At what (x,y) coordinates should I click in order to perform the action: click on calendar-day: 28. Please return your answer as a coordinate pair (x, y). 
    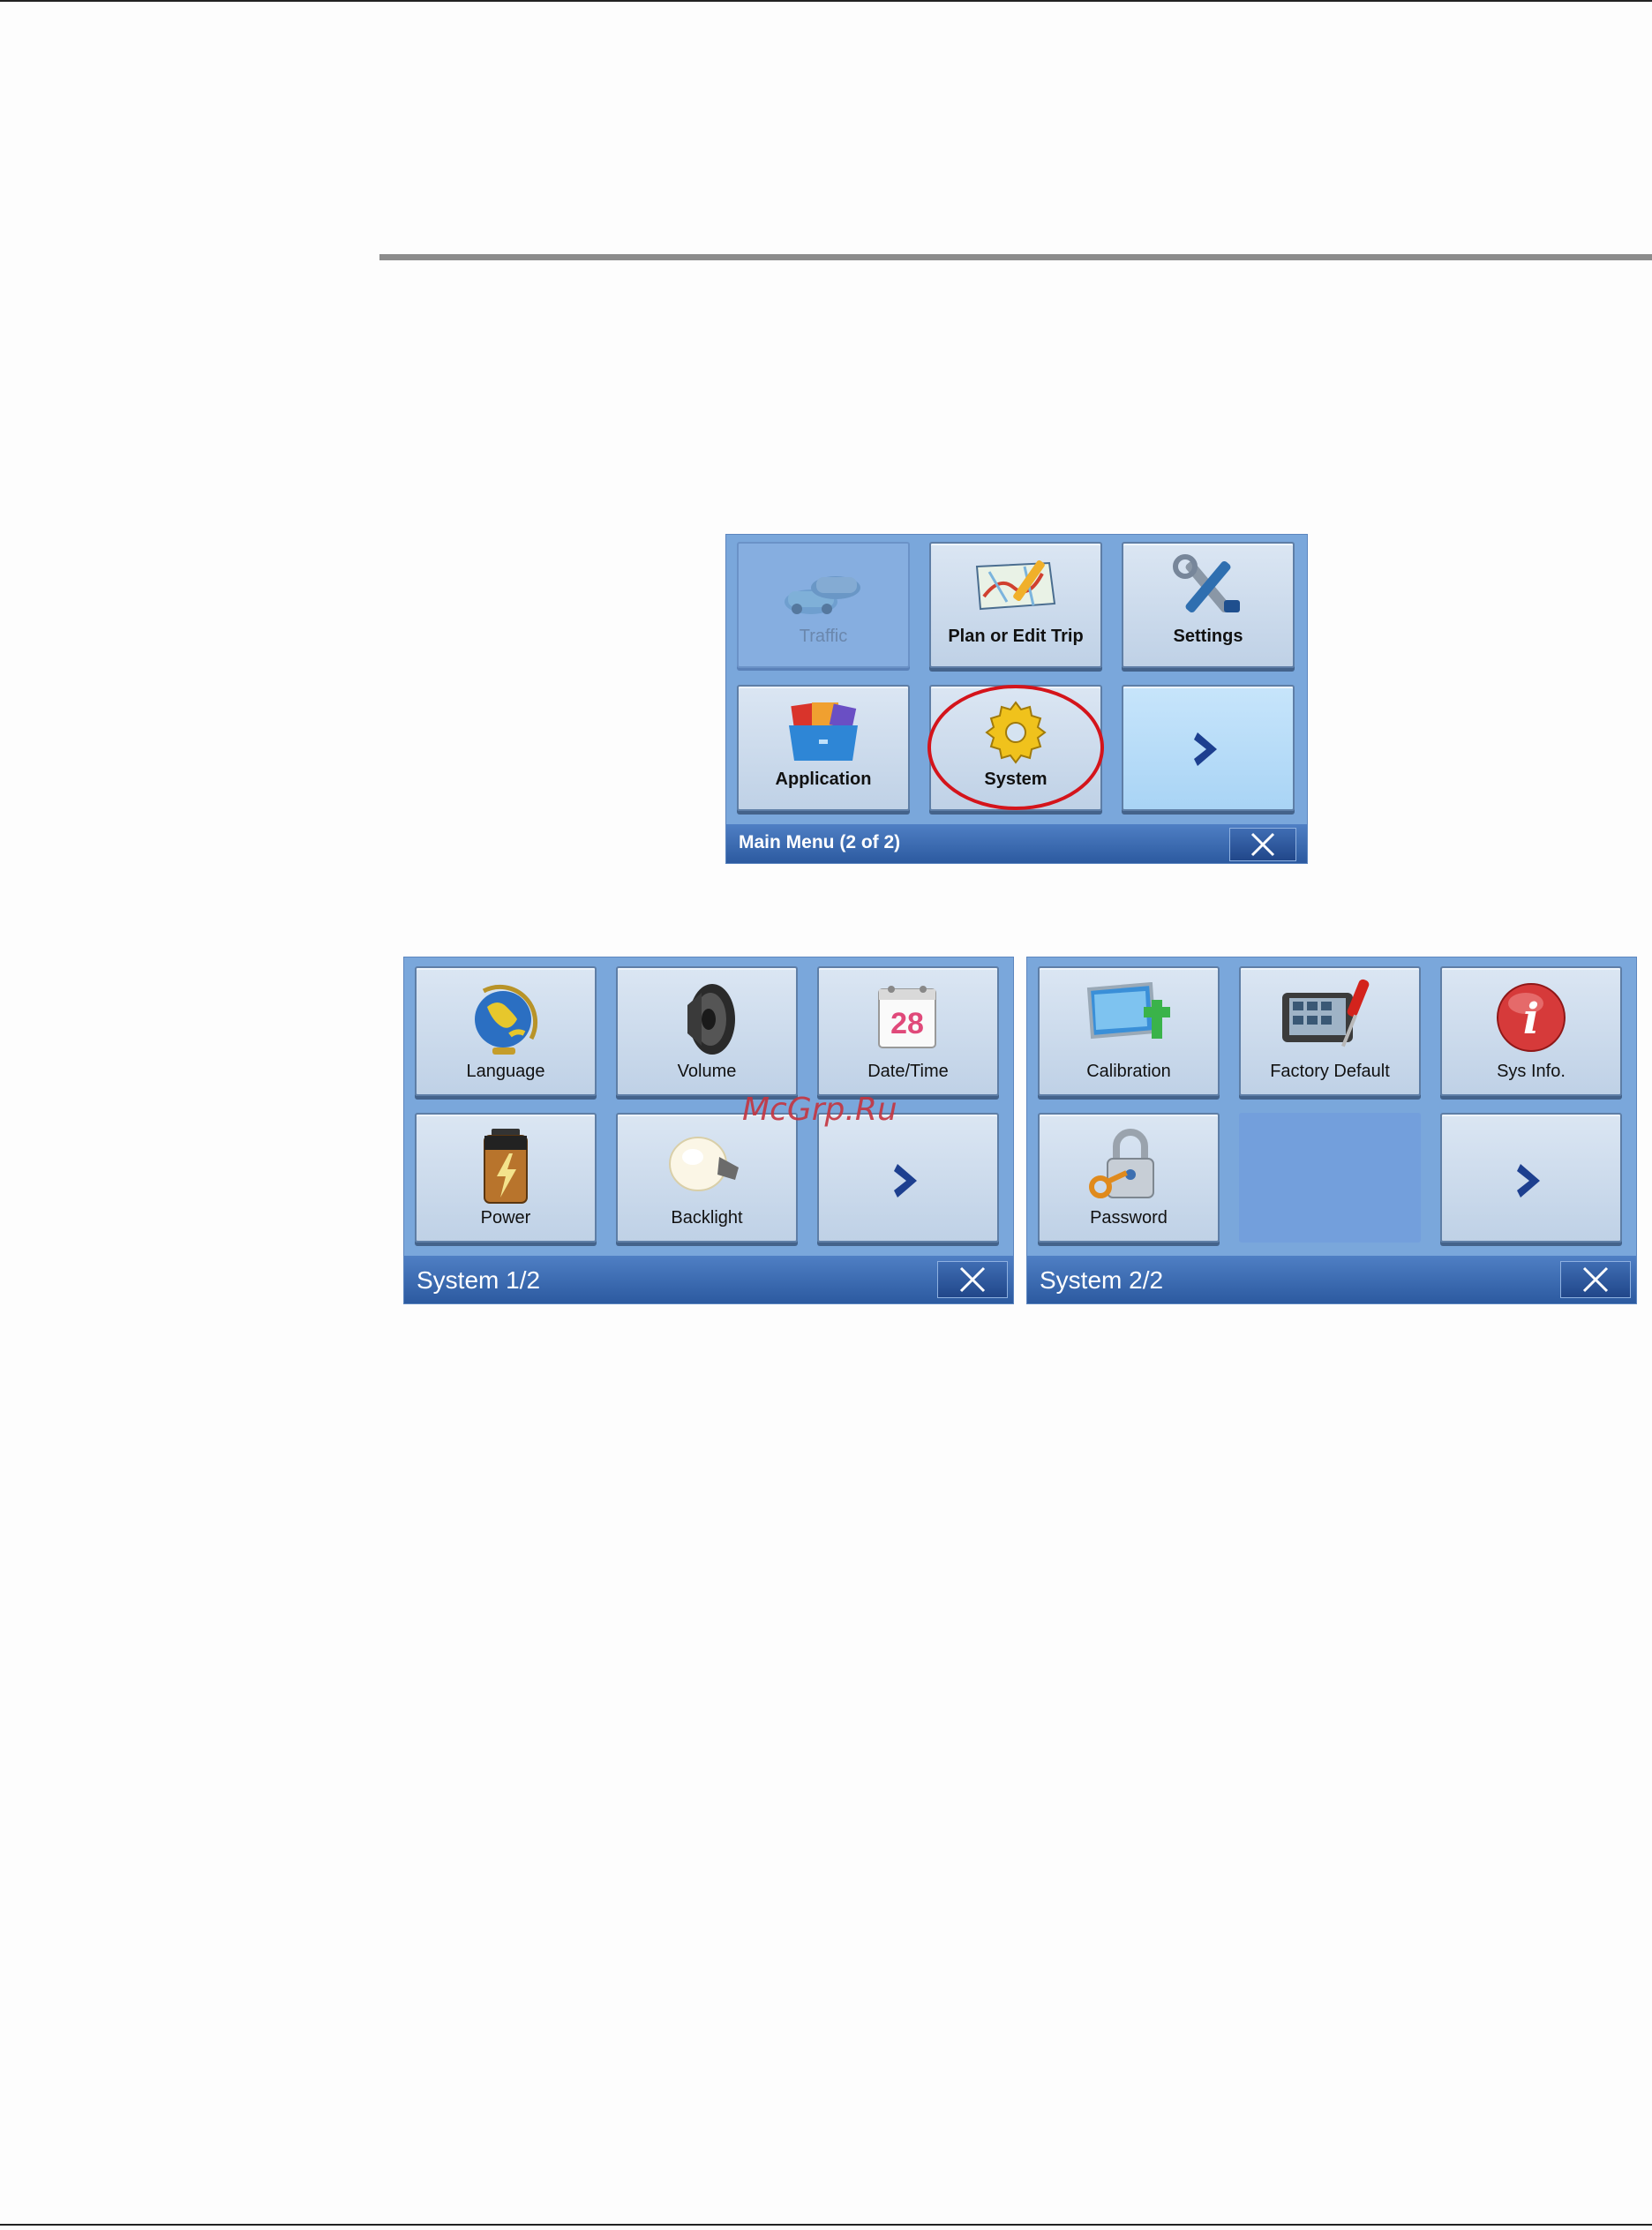
    Looking at the image, I should click on (907, 1023).